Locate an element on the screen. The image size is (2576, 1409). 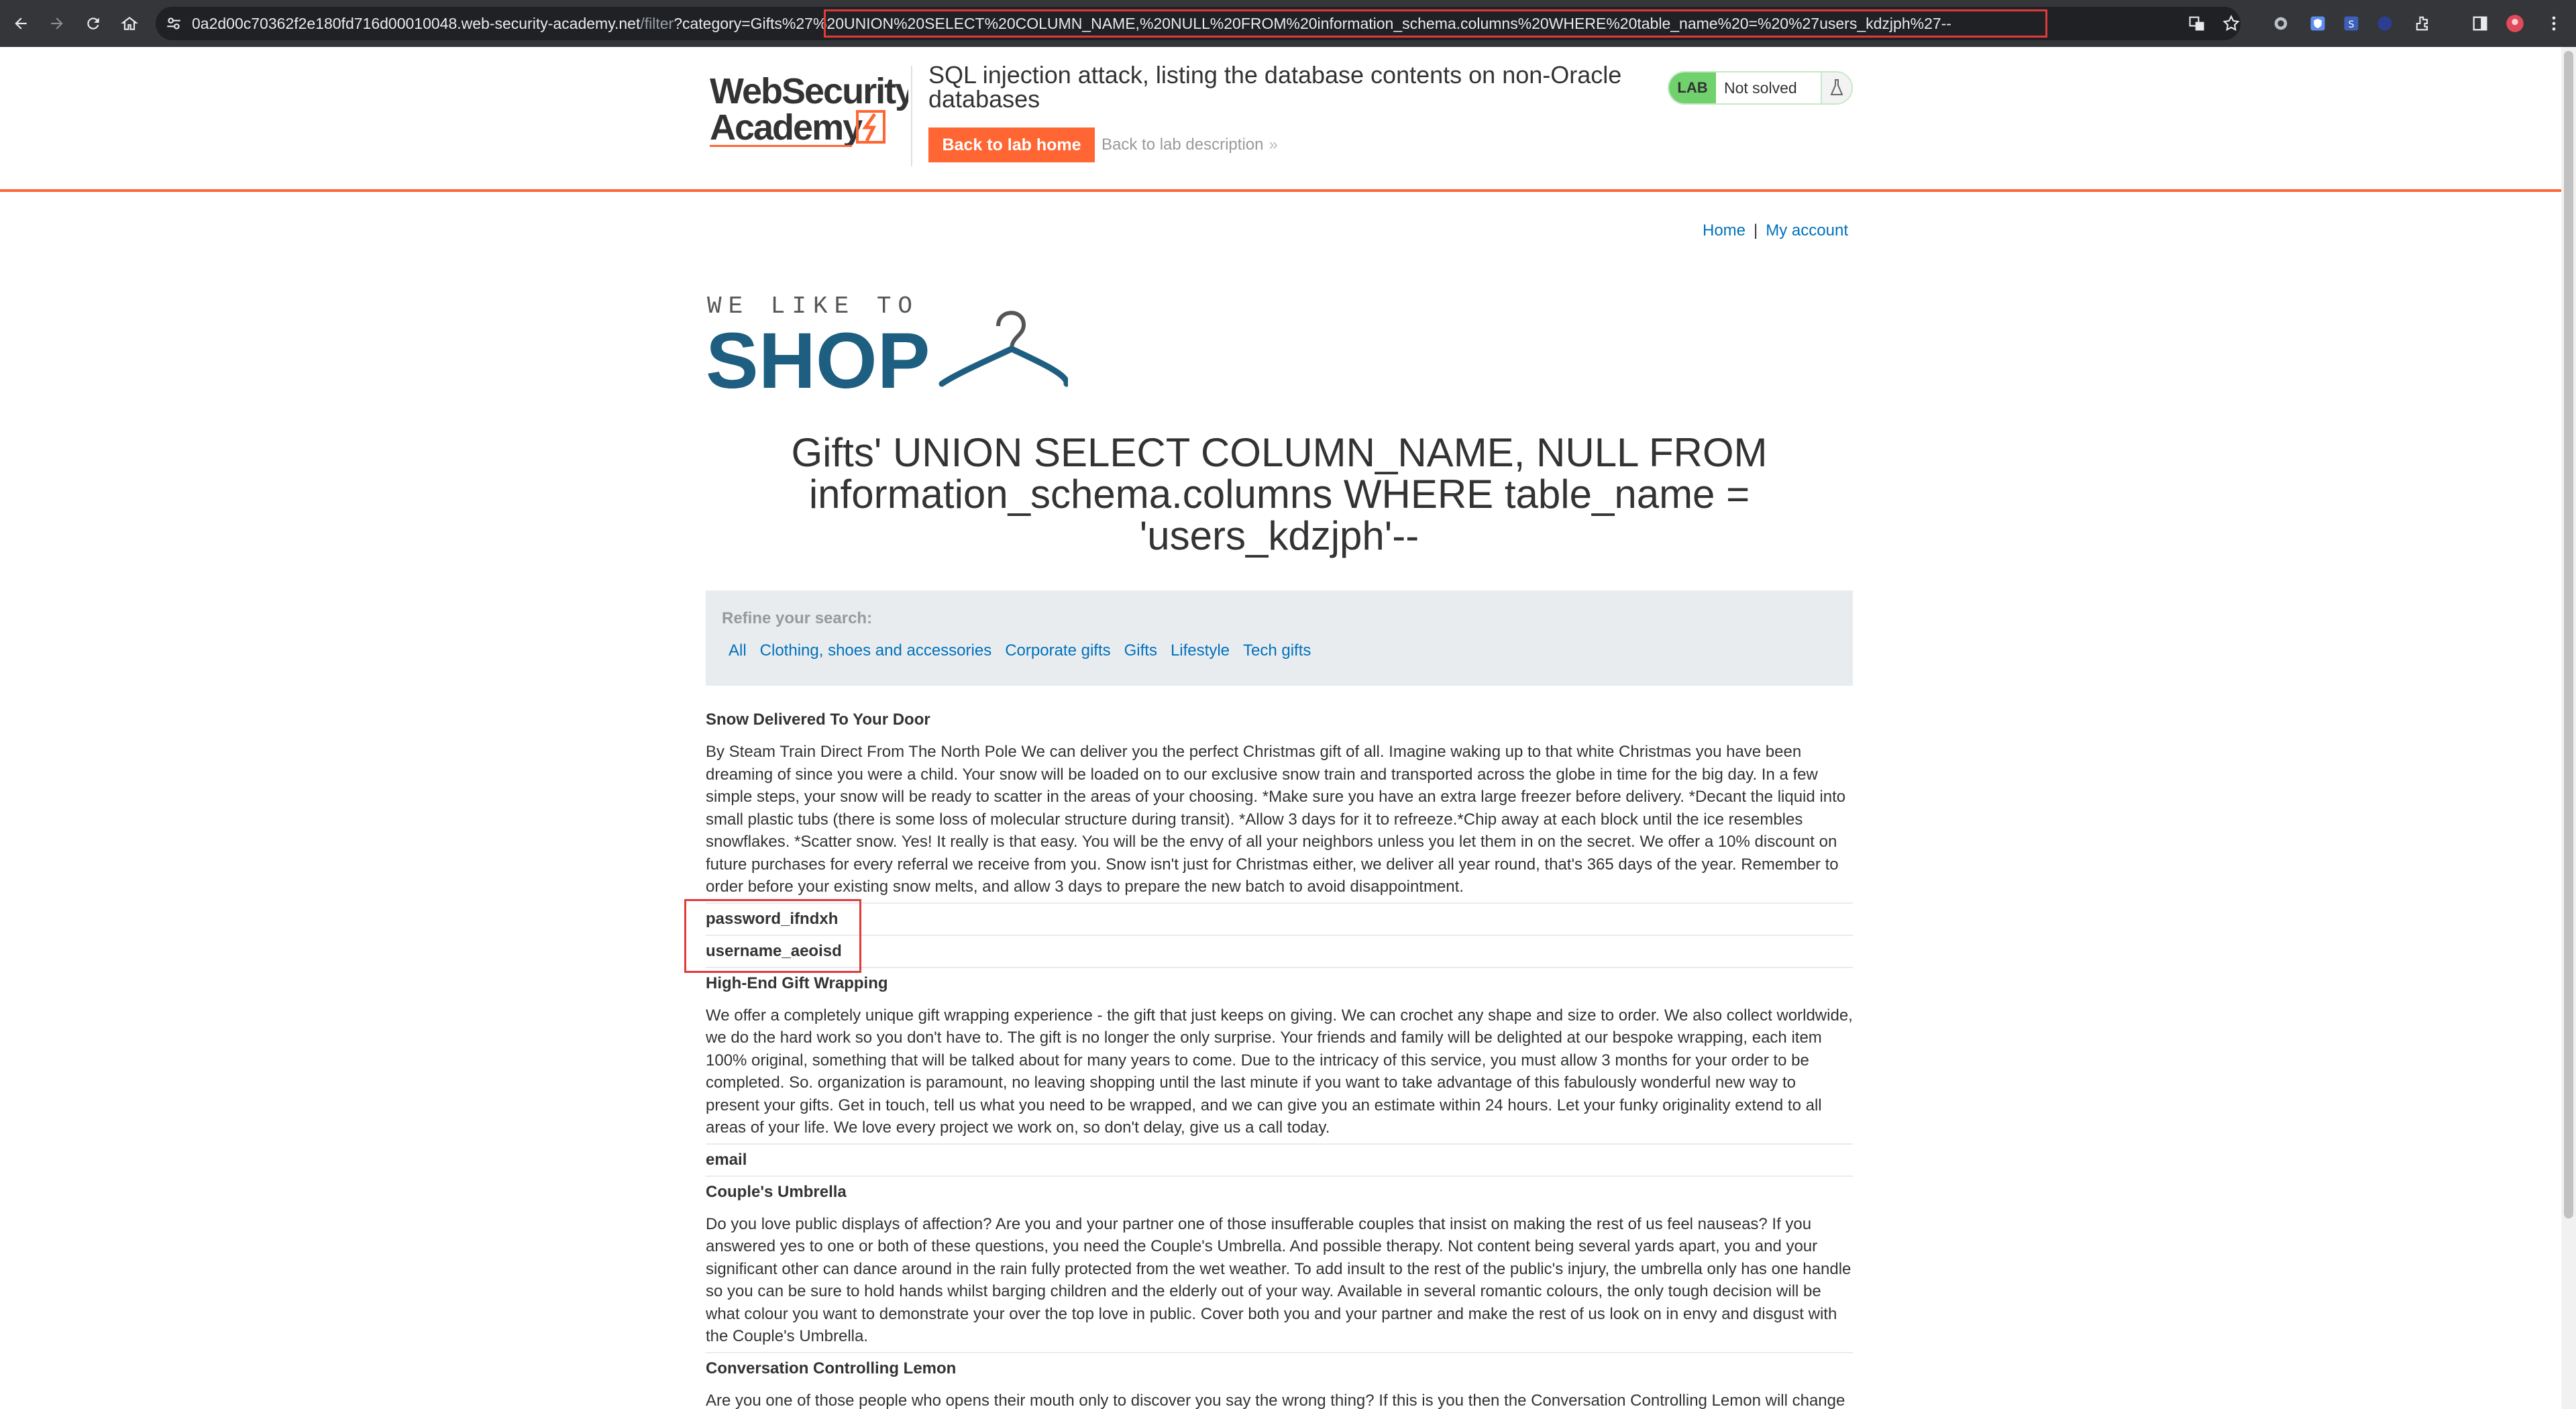
site-info-icon is located at coordinates (173, 23).